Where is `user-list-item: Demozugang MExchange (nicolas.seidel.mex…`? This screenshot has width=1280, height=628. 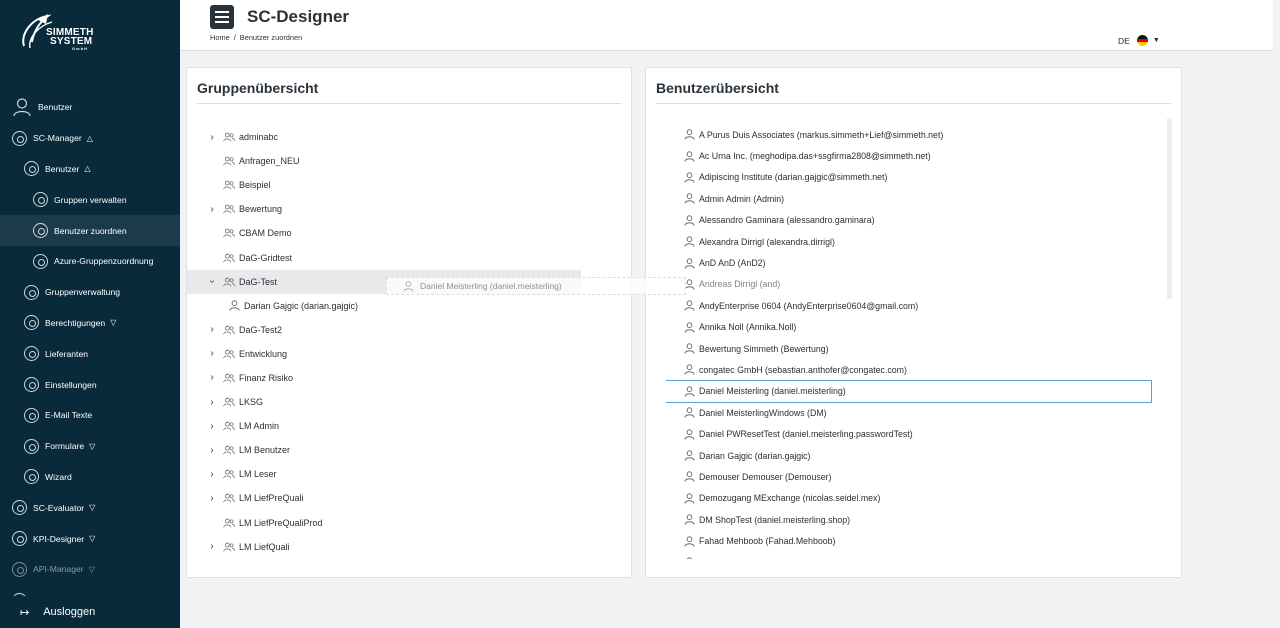
user-list-item: Demozugang MExchange (nicolas.seidel.mex… is located at coordinates (919, 498).